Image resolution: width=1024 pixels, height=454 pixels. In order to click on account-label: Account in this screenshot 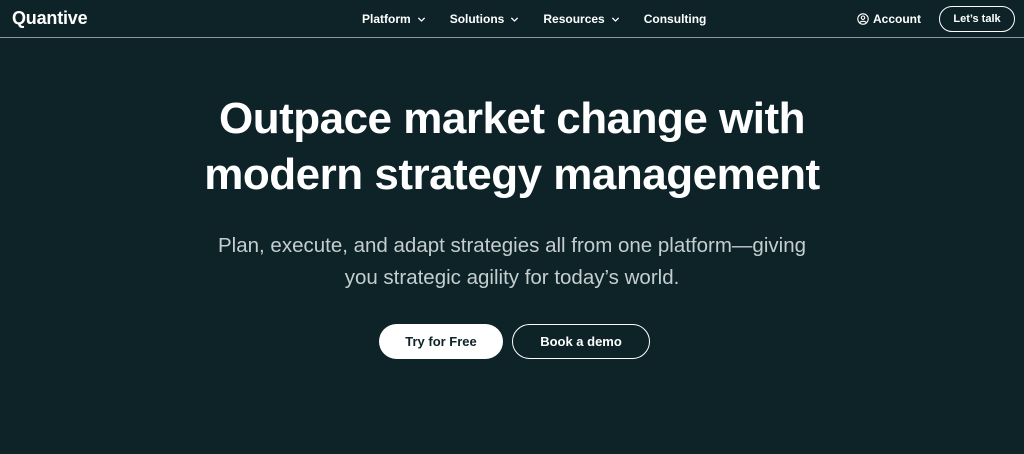, I will do `click(897, 19)`.